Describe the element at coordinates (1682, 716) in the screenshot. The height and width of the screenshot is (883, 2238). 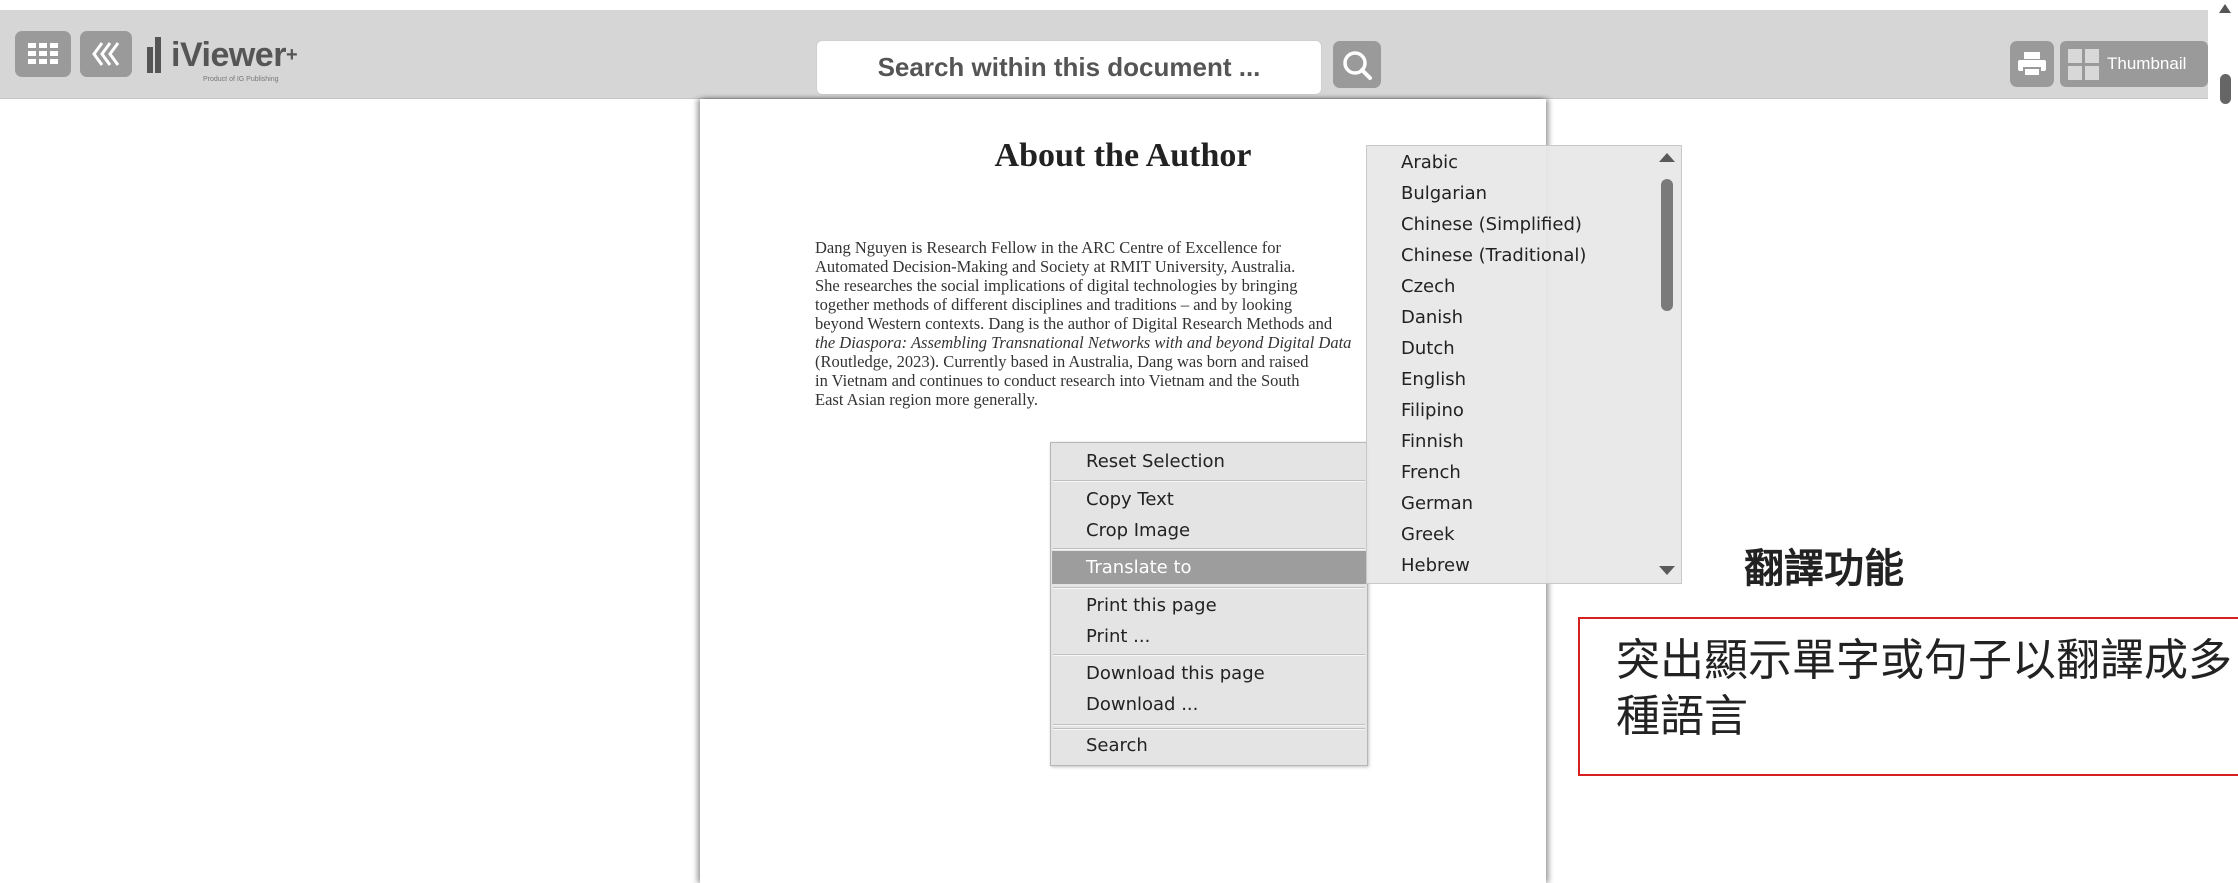
I see `annotation-text-line: 種語言` at that location.